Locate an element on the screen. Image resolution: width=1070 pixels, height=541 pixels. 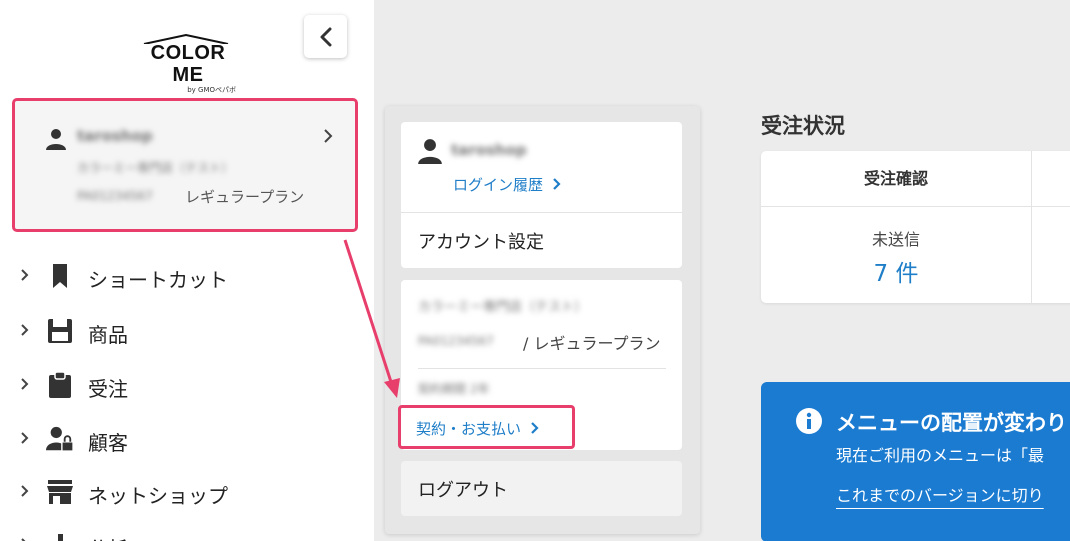
sidebar-item-label: 商品 is located at coordinates (108, 335).